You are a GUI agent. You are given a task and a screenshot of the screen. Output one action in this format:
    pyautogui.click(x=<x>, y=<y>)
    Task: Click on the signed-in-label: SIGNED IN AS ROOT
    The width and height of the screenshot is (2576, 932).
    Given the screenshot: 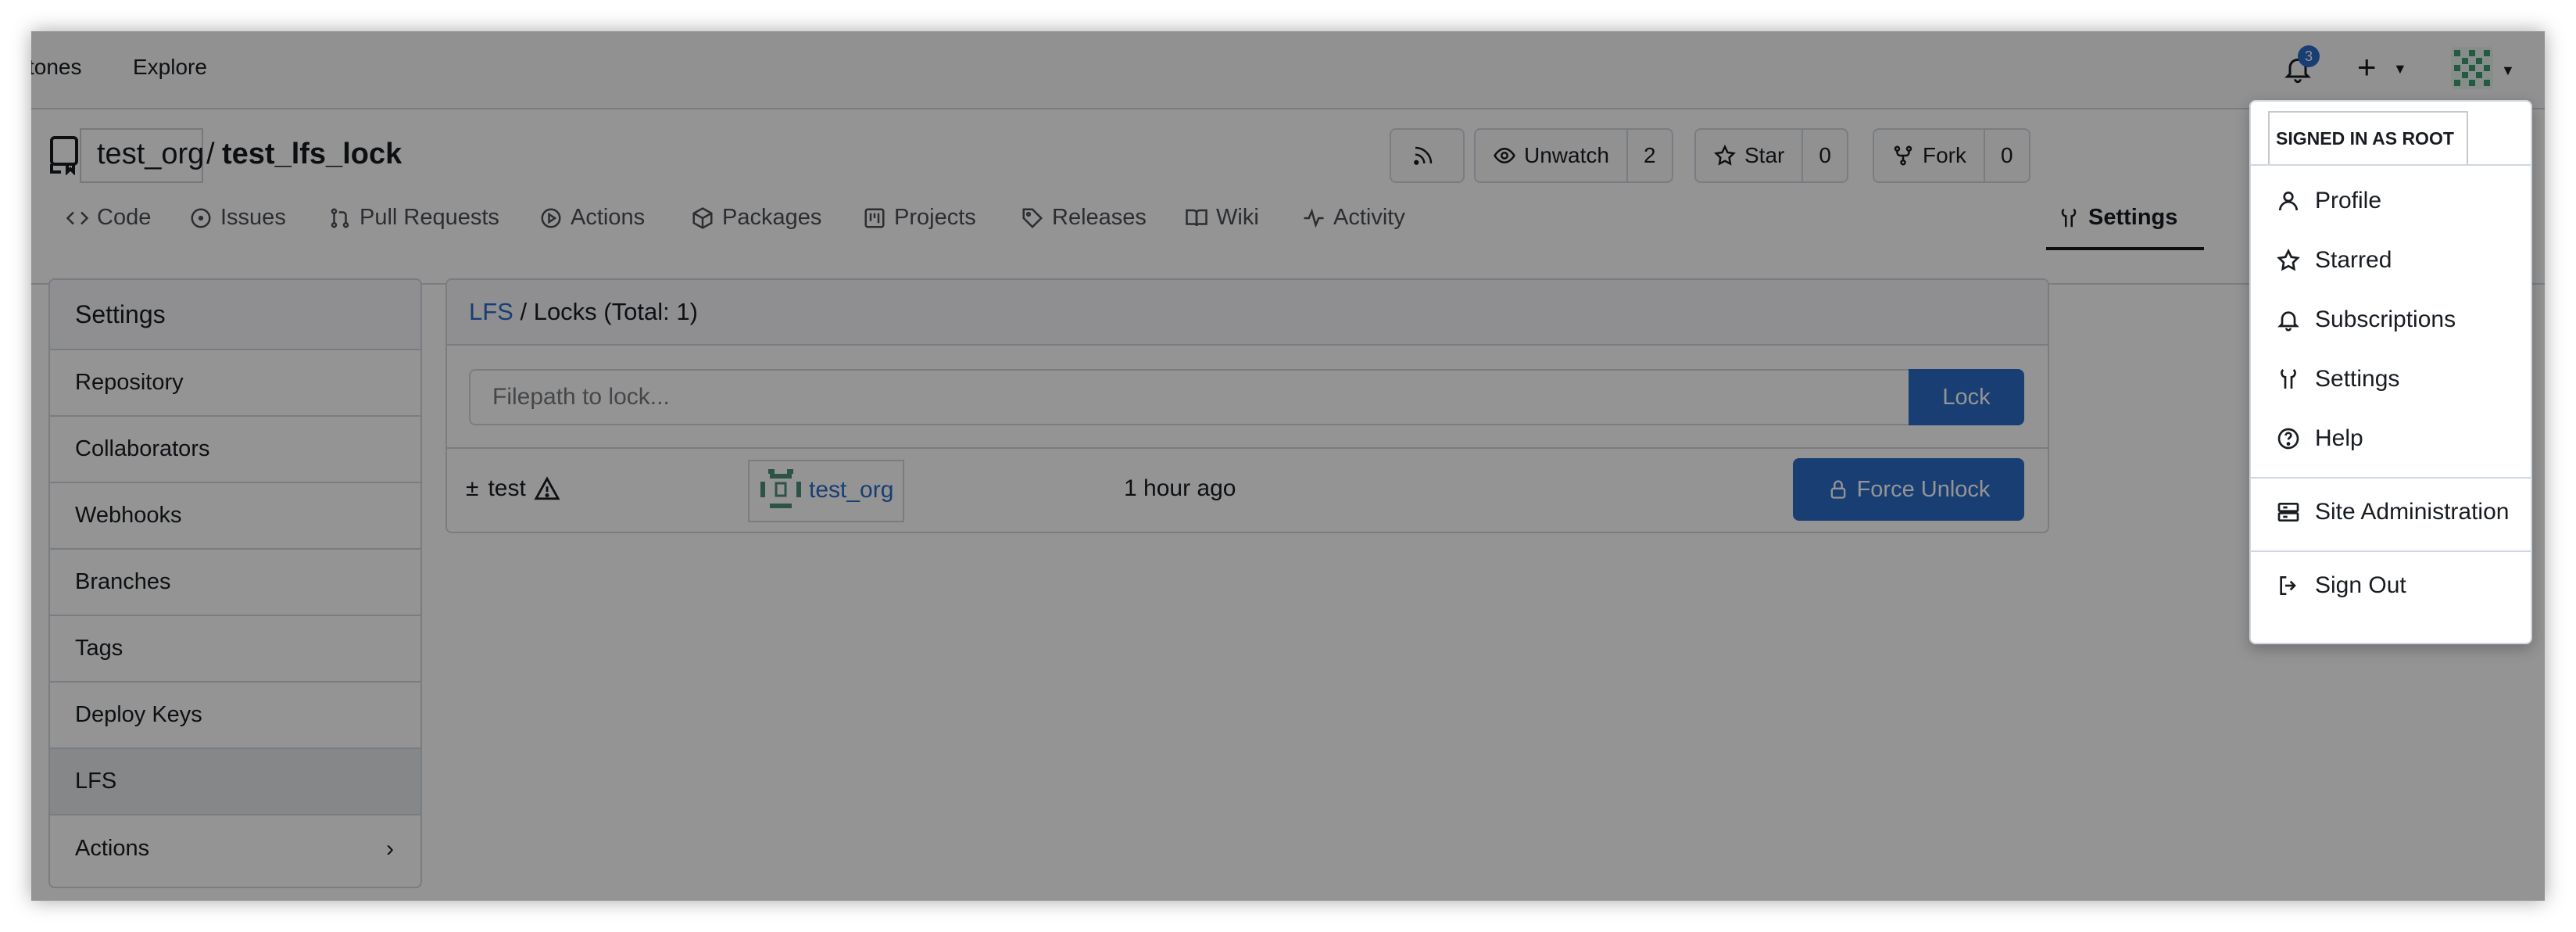 What is the action you would take?
    pyautogui.click(x=2365, y=139)
    